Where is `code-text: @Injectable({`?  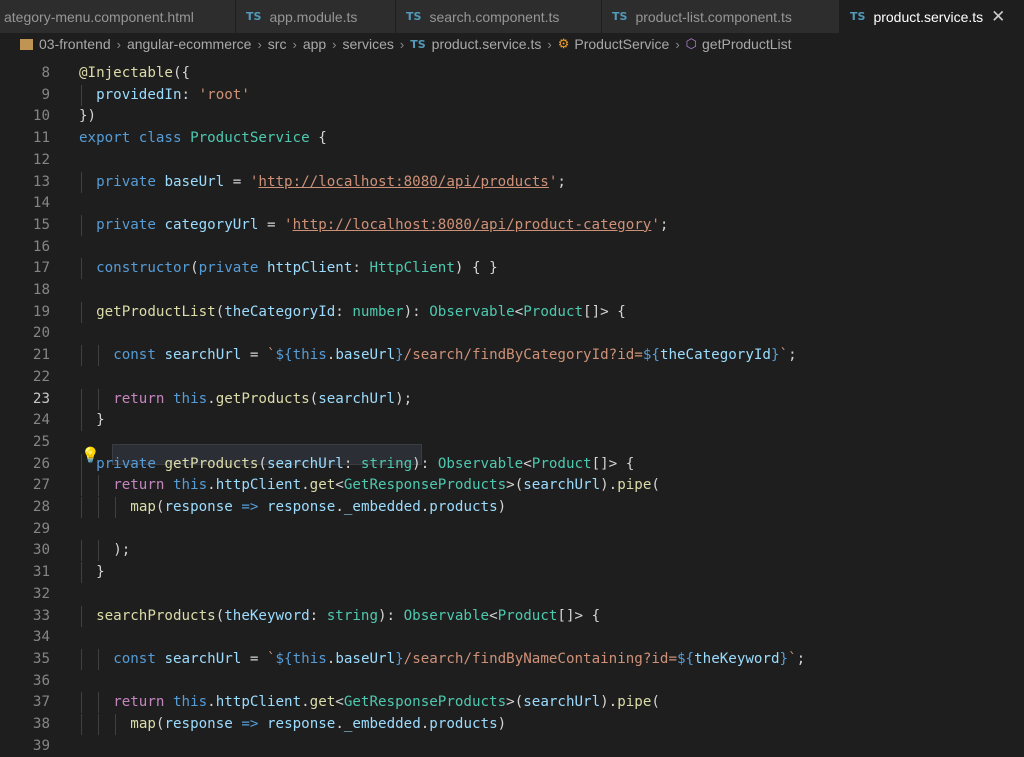
code-text: @Injectable({ is located at coordinates (135, 73).